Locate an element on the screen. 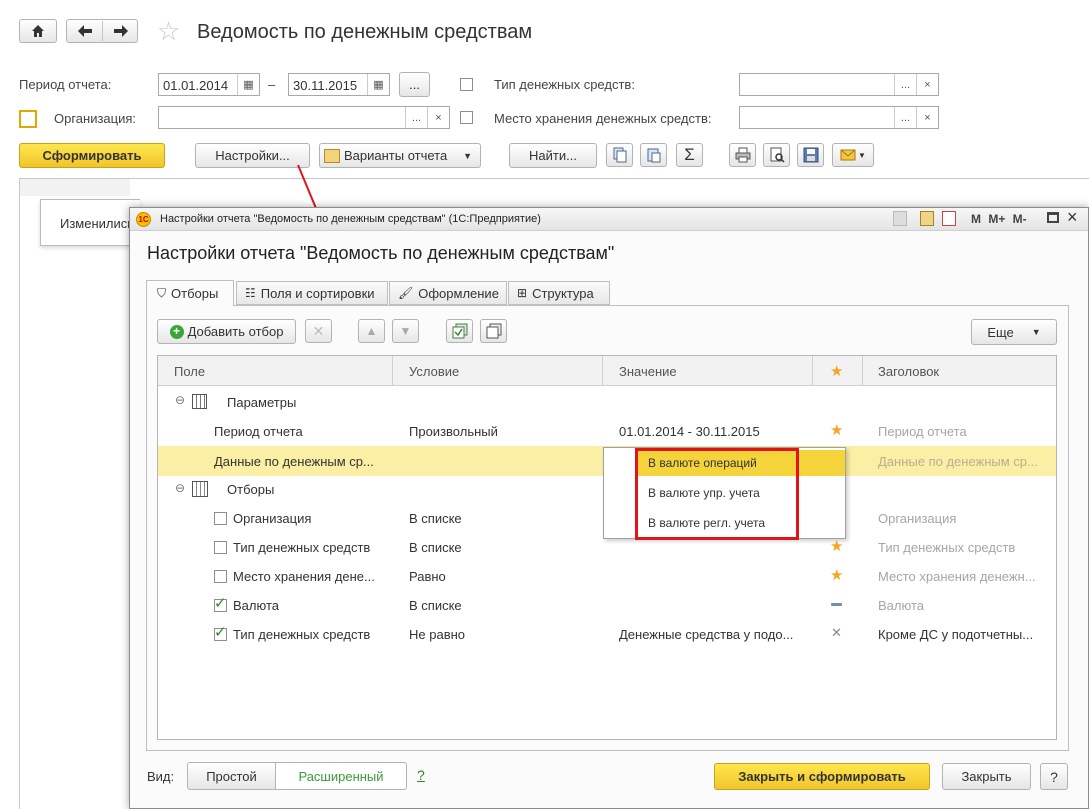 The image size is (1089, 809). view-help-link: ? is located at coordinates (421, 775).